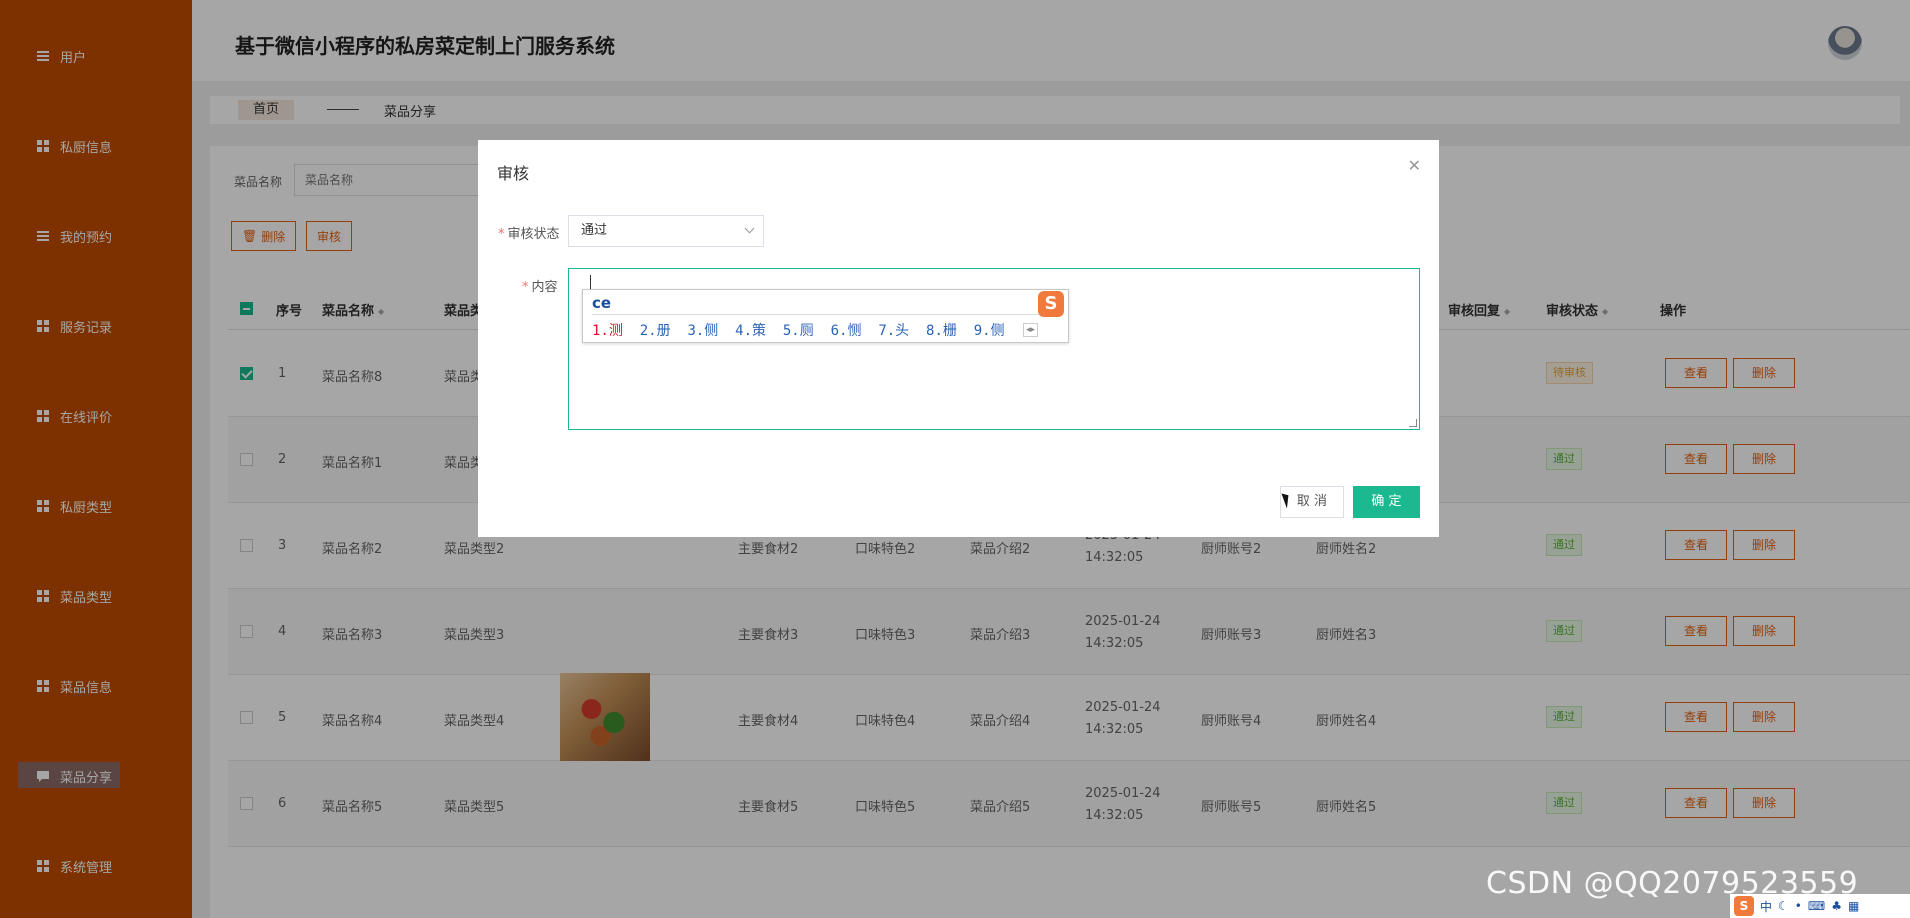  I want to click on chevron-down-icon, so click(749, 228).